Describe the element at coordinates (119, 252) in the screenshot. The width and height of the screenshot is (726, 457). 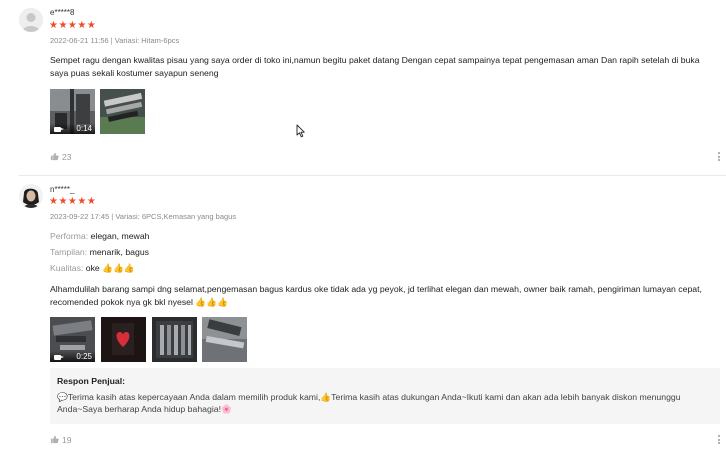
I see `attribute-value: menarik, bagus` at that location.